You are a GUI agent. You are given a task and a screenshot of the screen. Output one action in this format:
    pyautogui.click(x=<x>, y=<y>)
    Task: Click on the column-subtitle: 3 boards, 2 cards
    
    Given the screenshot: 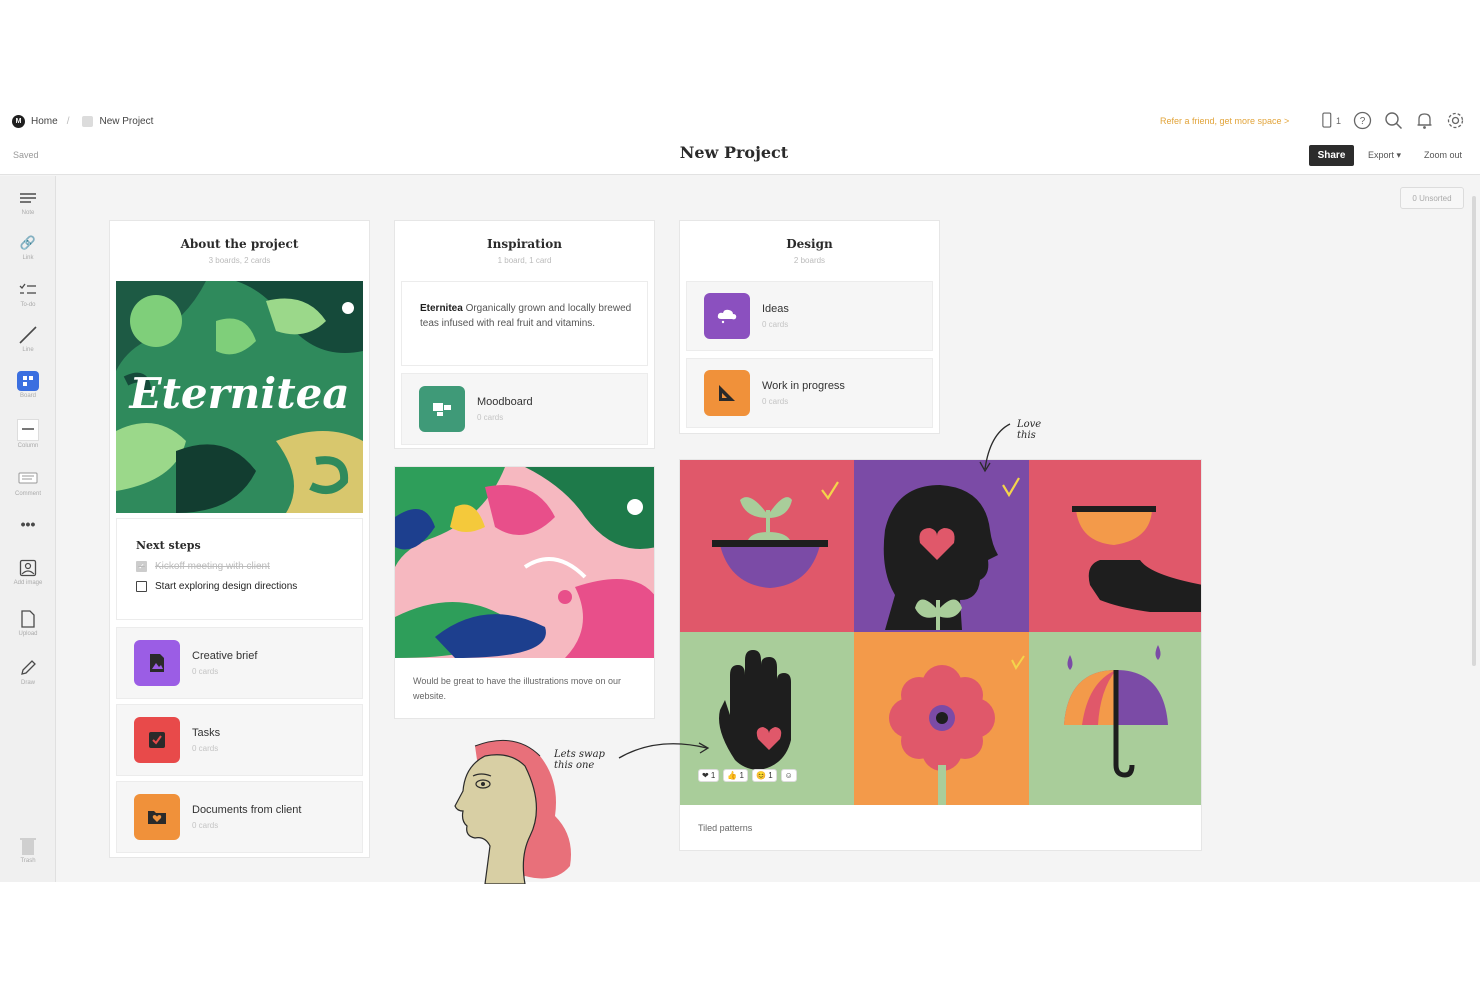 What is the action you would take?
    pyautogui.click(x=239, y=260)
    